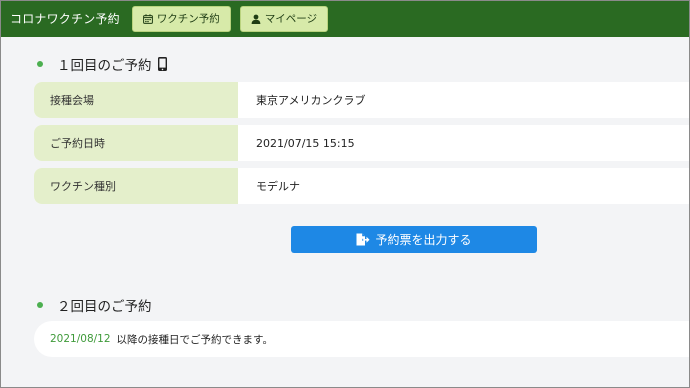 The width and height of the screenshot is (690, 388). I want to click on print-reservation-ticket-button: 予約票を出力する, so click(414, 239).